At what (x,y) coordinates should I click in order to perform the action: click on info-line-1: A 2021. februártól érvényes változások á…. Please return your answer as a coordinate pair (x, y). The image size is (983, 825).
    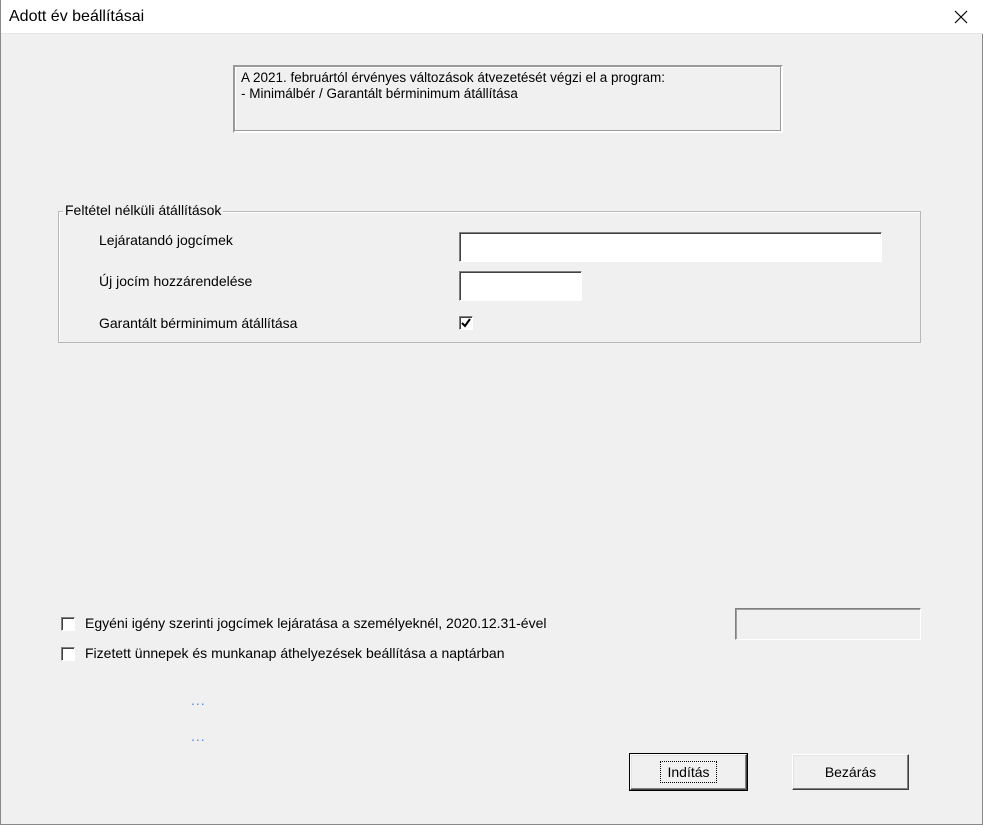
    Looking at the image, I should click on (453, 77).